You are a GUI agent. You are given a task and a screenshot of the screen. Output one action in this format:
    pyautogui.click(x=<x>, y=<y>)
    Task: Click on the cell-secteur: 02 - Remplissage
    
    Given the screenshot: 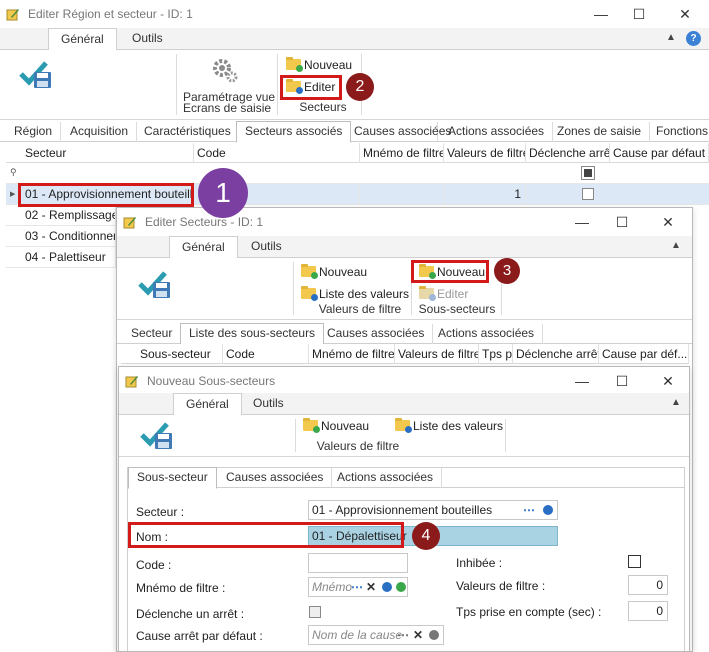 What is the action you would take?
    pyautogui.click(x=69, y=215)
    